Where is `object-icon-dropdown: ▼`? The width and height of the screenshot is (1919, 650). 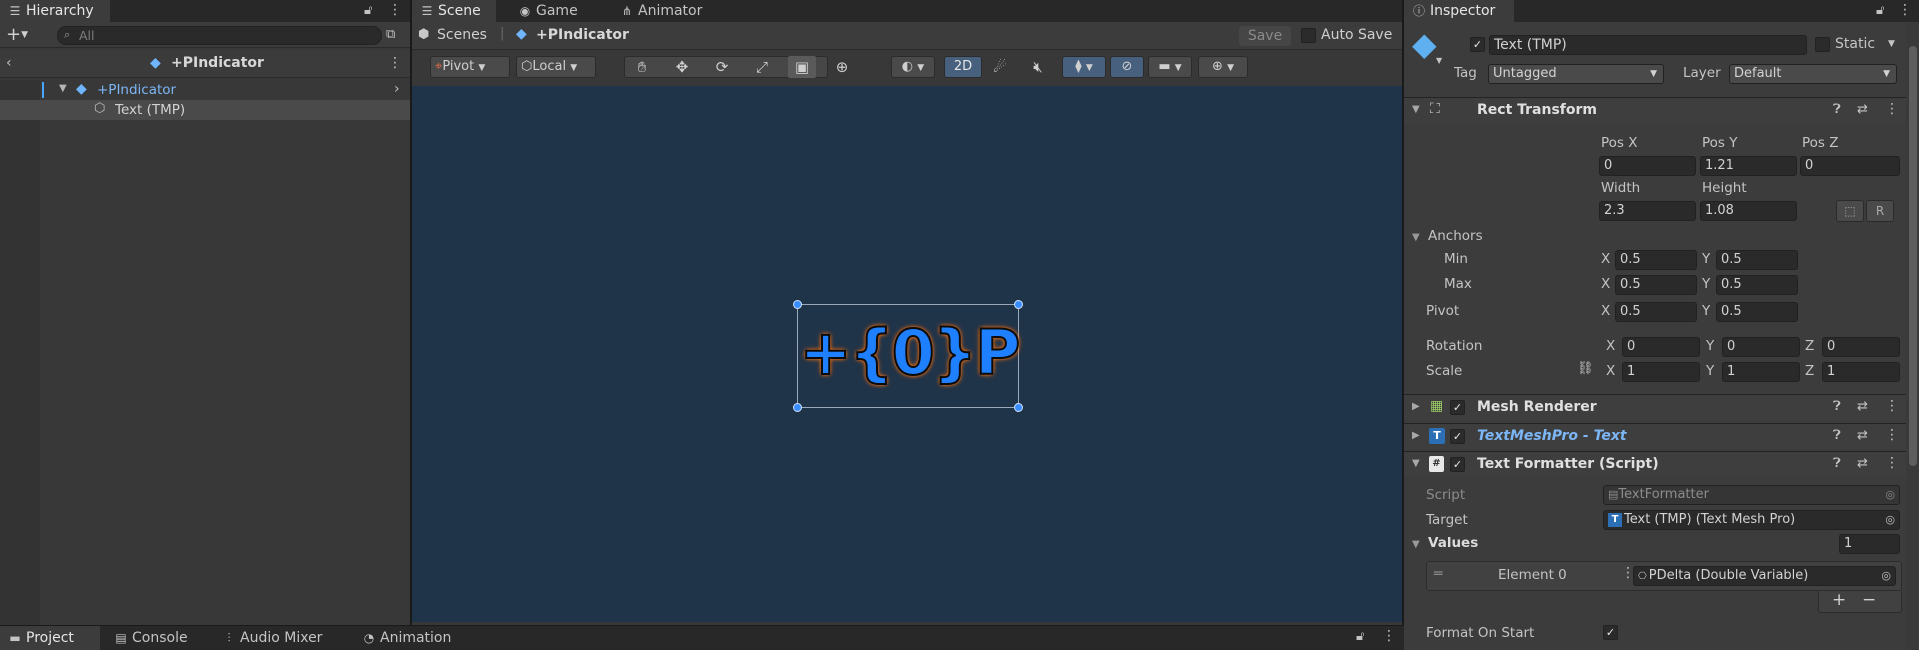 object-icon-dropdown: ▼ is located at coordinates (1439, 60).